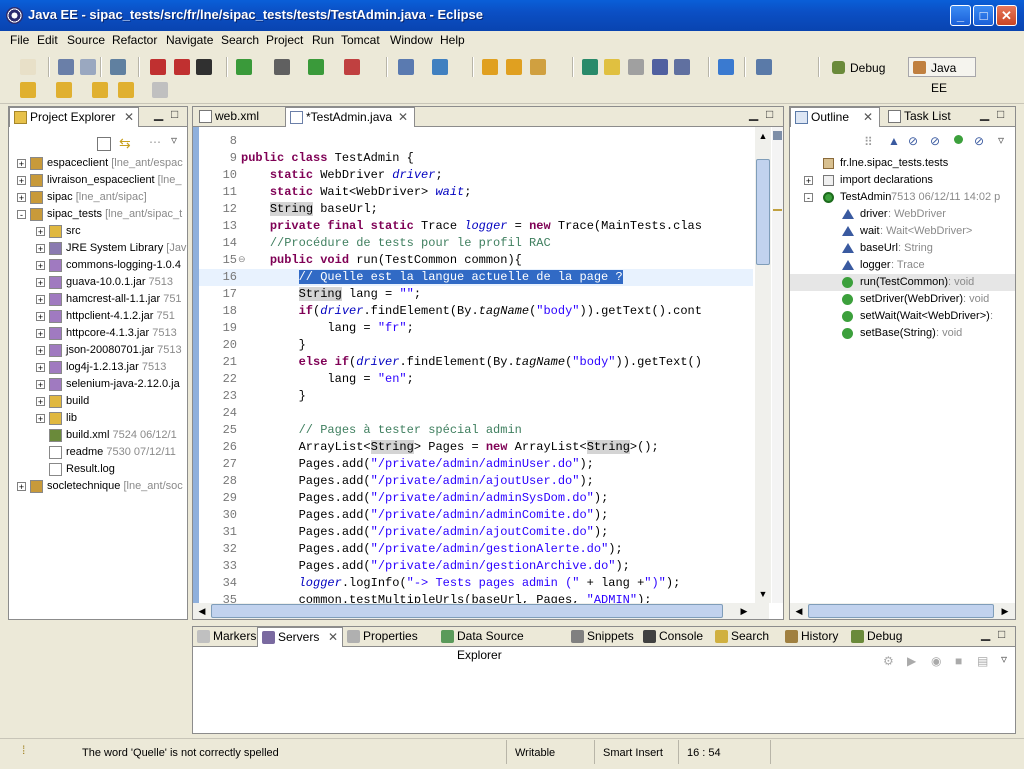 Image resolution: width=1024 pixels, height=769 pixels. What do you see at coordinates (888, 661) in the screenshot?
I see `debug-server-icon: ⚙` at bounding box center [888, 661].